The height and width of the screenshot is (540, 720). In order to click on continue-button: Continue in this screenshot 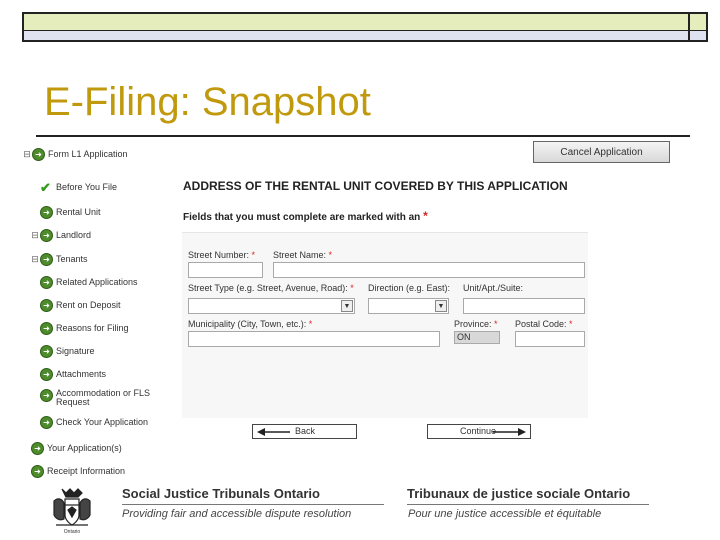, I will do `click(479, 431)`.